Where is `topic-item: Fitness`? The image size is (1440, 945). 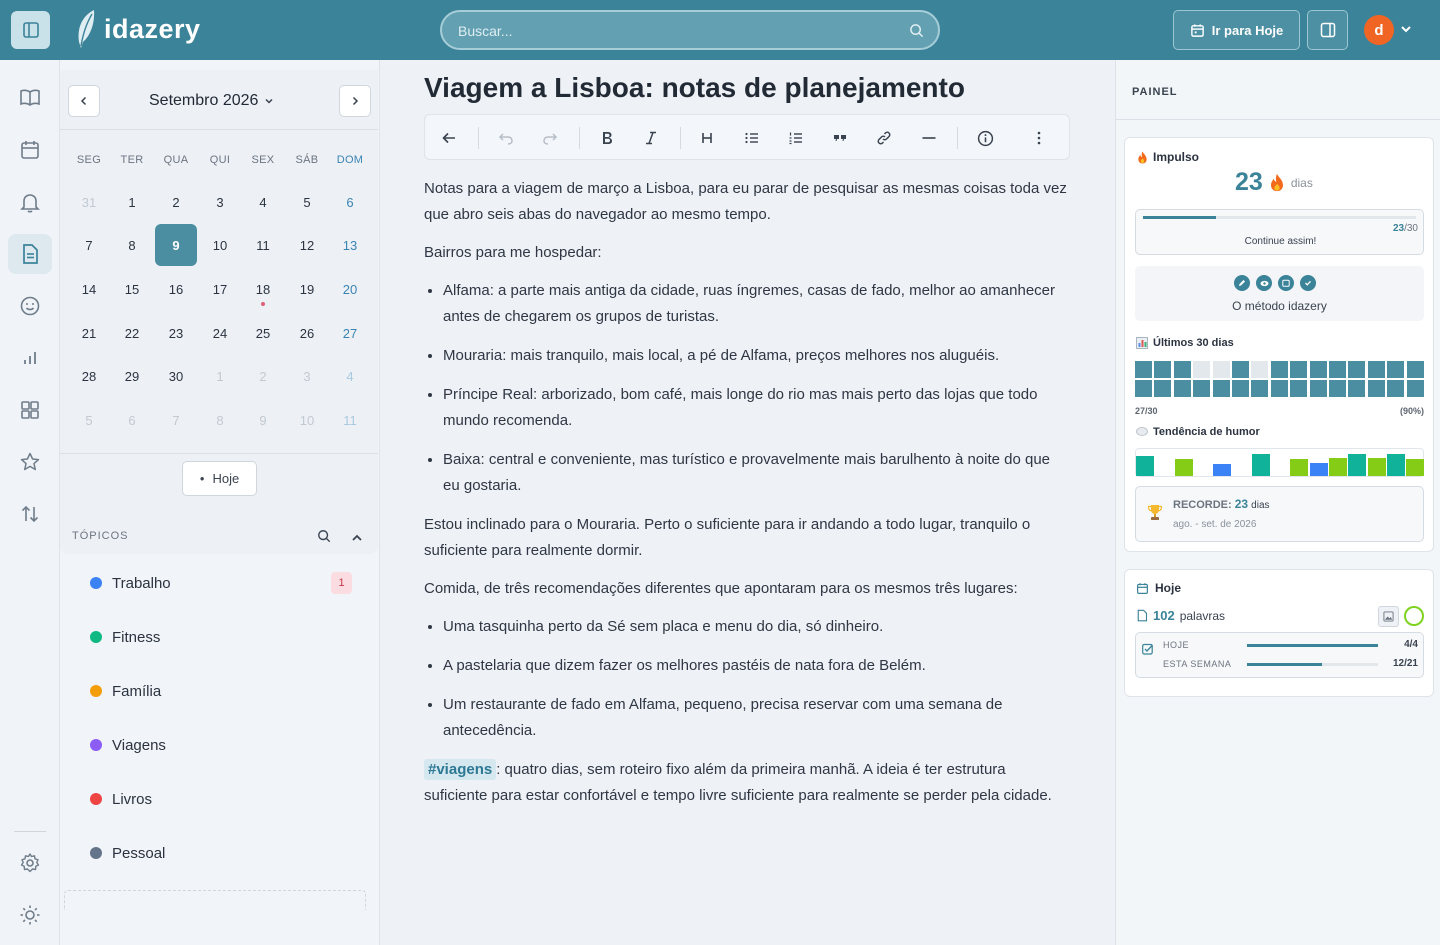
topic-item: Fitness is located at coordinates (125, 637).